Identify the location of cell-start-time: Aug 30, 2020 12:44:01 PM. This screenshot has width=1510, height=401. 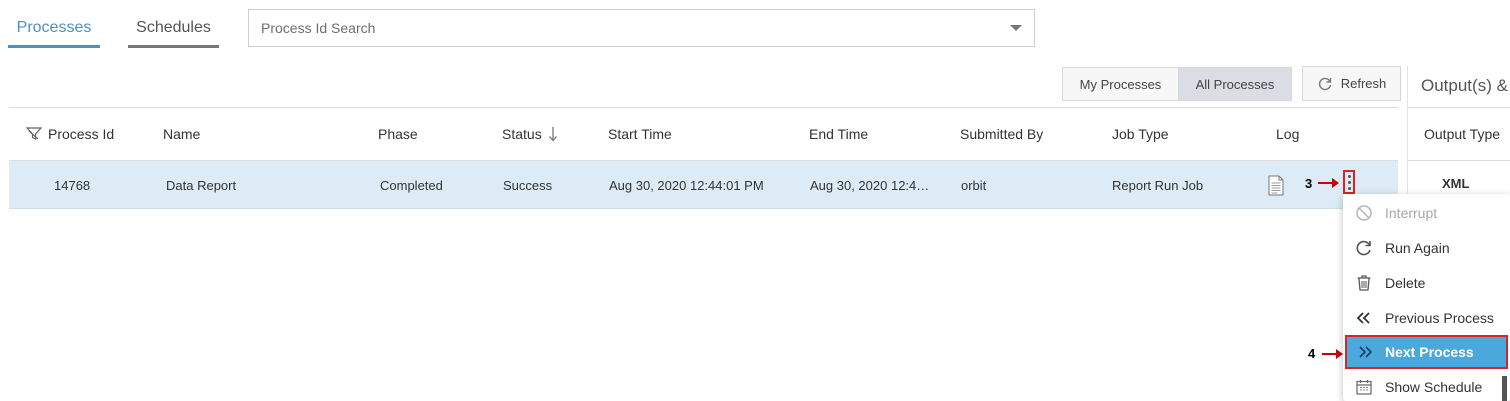
(686, 185).